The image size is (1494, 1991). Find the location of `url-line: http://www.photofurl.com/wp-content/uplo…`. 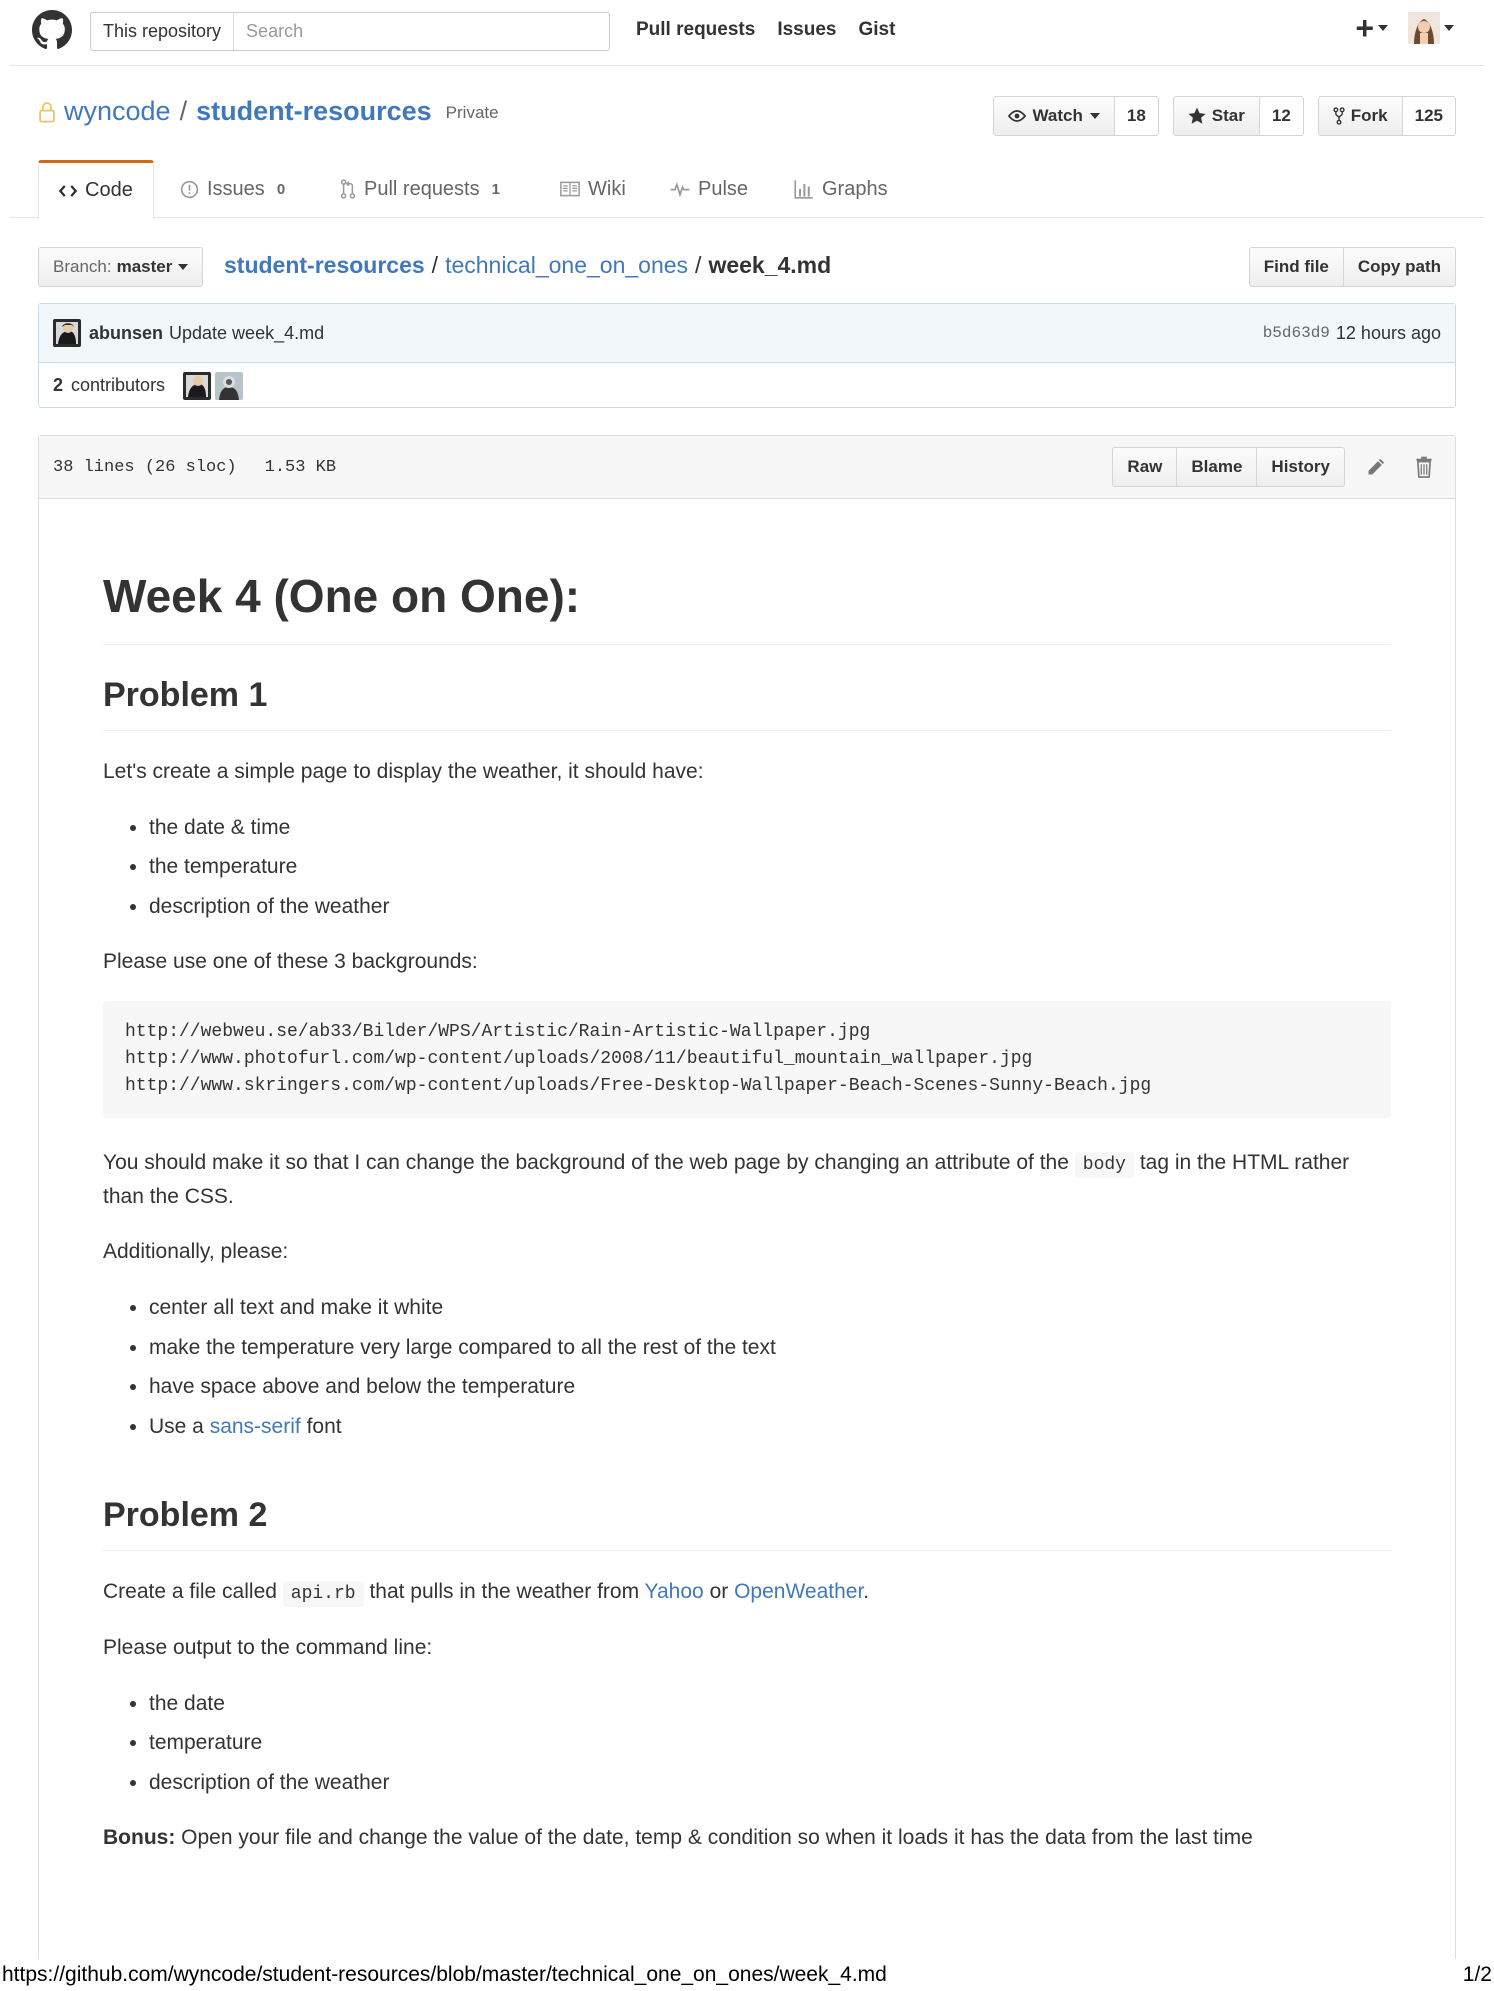

url-line: http://www.photofurl.com/wp-content/uplo… is located at coordinates (579, 1058).